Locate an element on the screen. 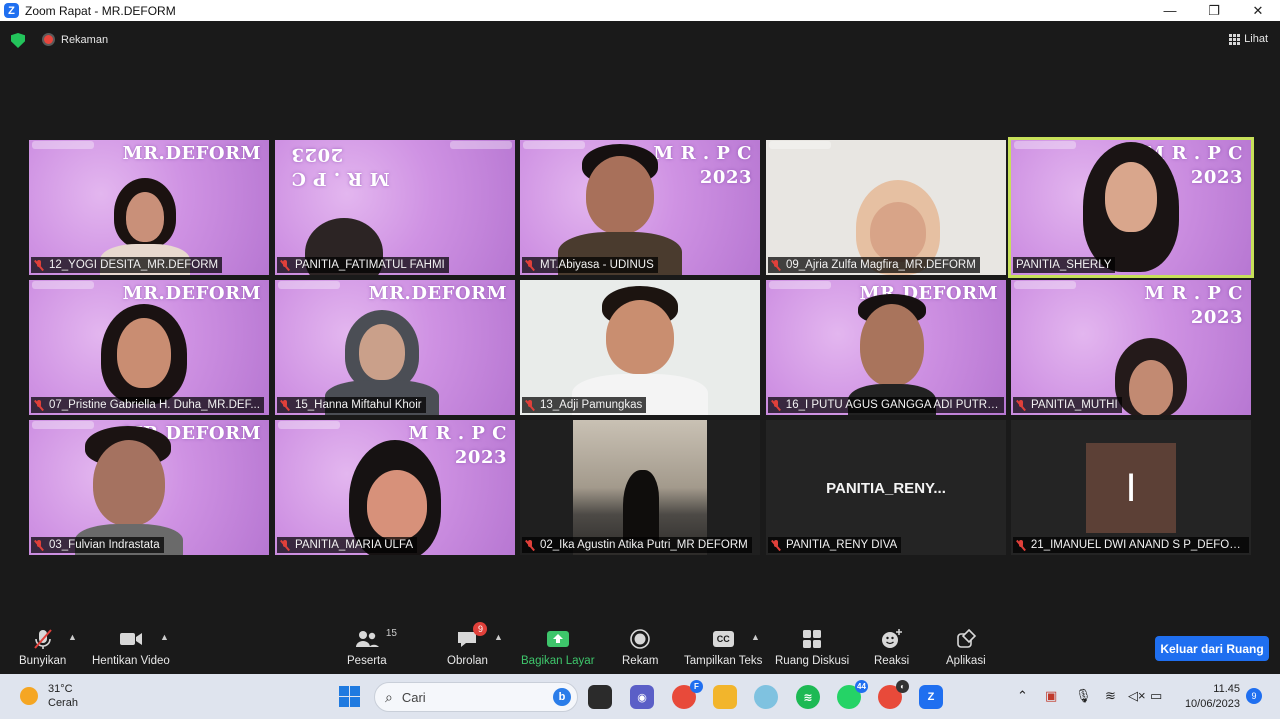 This screenshot has width=1280, height=719. video-tile: I 21_IMANUEL DWI ANAND S P_DEFORM is located at coordinates (1131, 487).